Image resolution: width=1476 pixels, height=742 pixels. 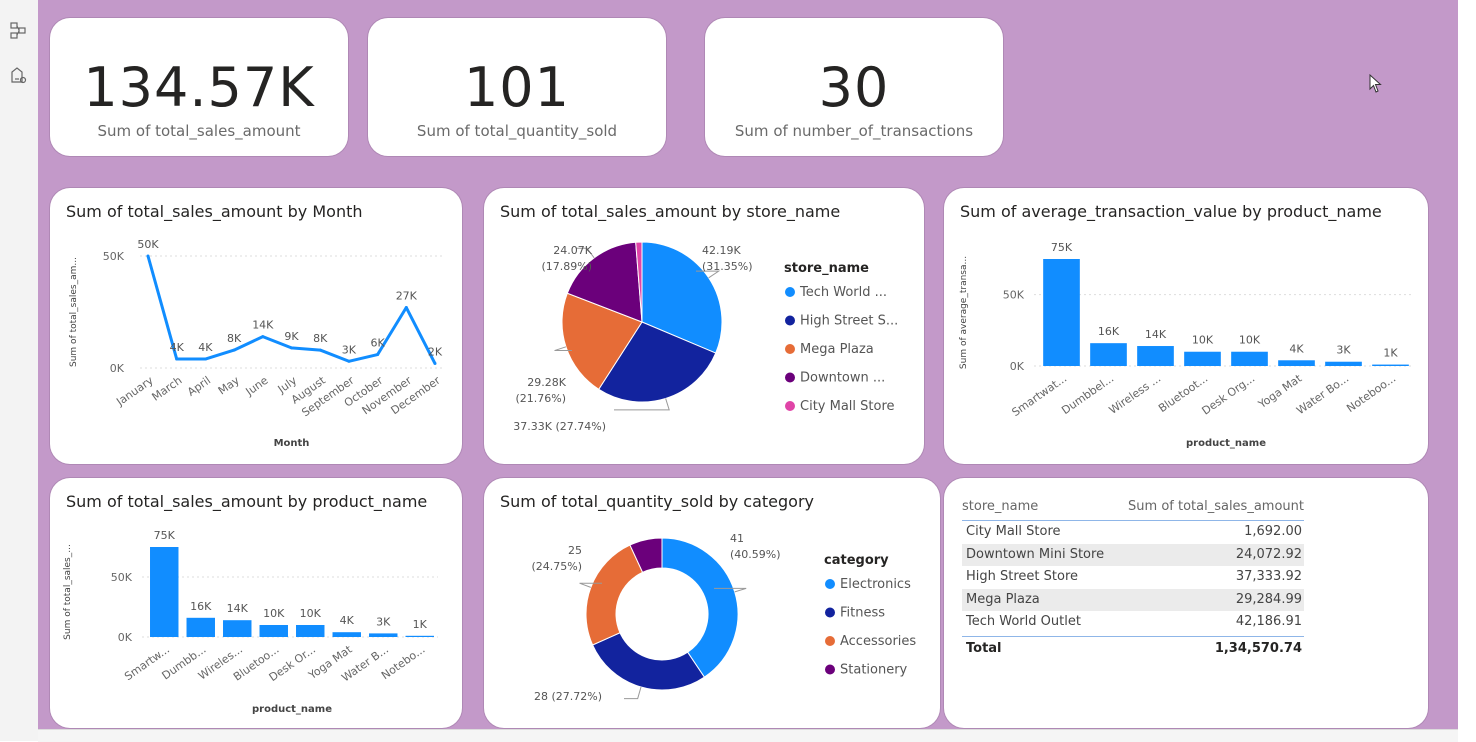 What do you see at coordinates (199, 87) in the screenshot?
I see `kpi-card-sales: 134.57K Sum of total_sales_amount` at bounding box center [199, 87].